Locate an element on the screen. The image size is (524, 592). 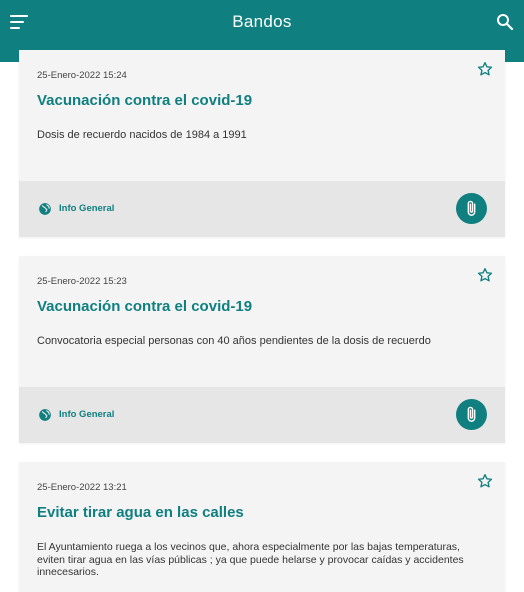
bando-date: 25-Enero-2022 15:24 is located at coordinates (82, 75).